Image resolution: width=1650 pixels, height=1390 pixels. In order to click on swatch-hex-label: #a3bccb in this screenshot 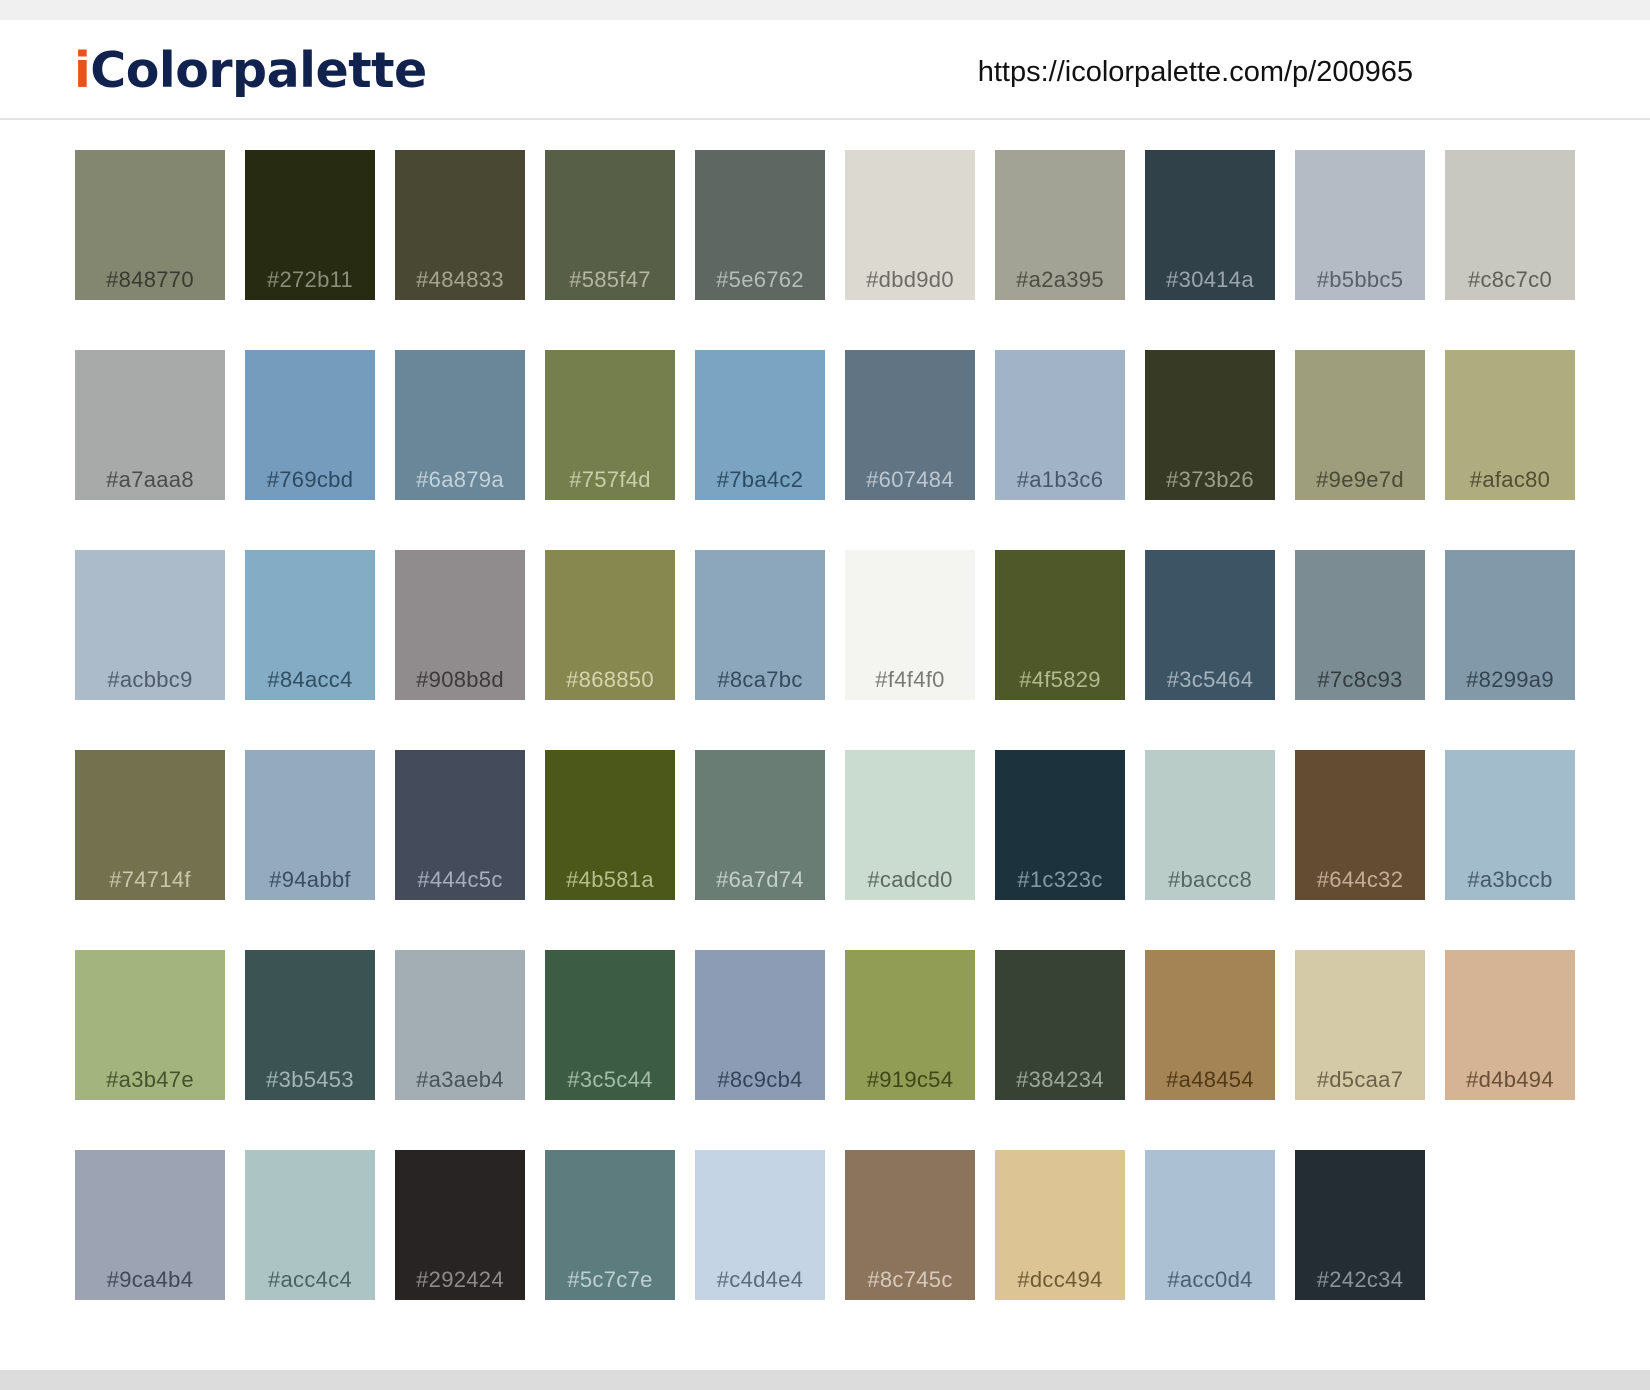, I will do `click(1510, 879)`.